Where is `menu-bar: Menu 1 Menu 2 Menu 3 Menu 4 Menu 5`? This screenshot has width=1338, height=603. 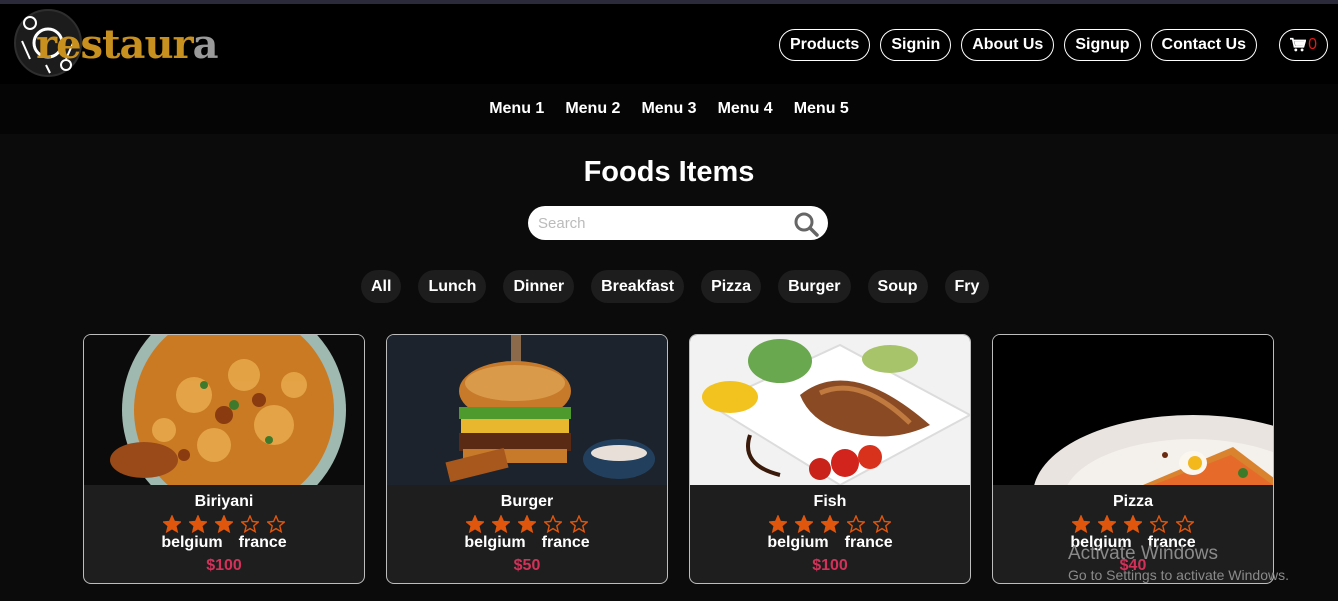 menu-bar: Menu 1 Menu 2 Menu 3 Menu 4 Menu 5 is located at coordinates (669, 109).